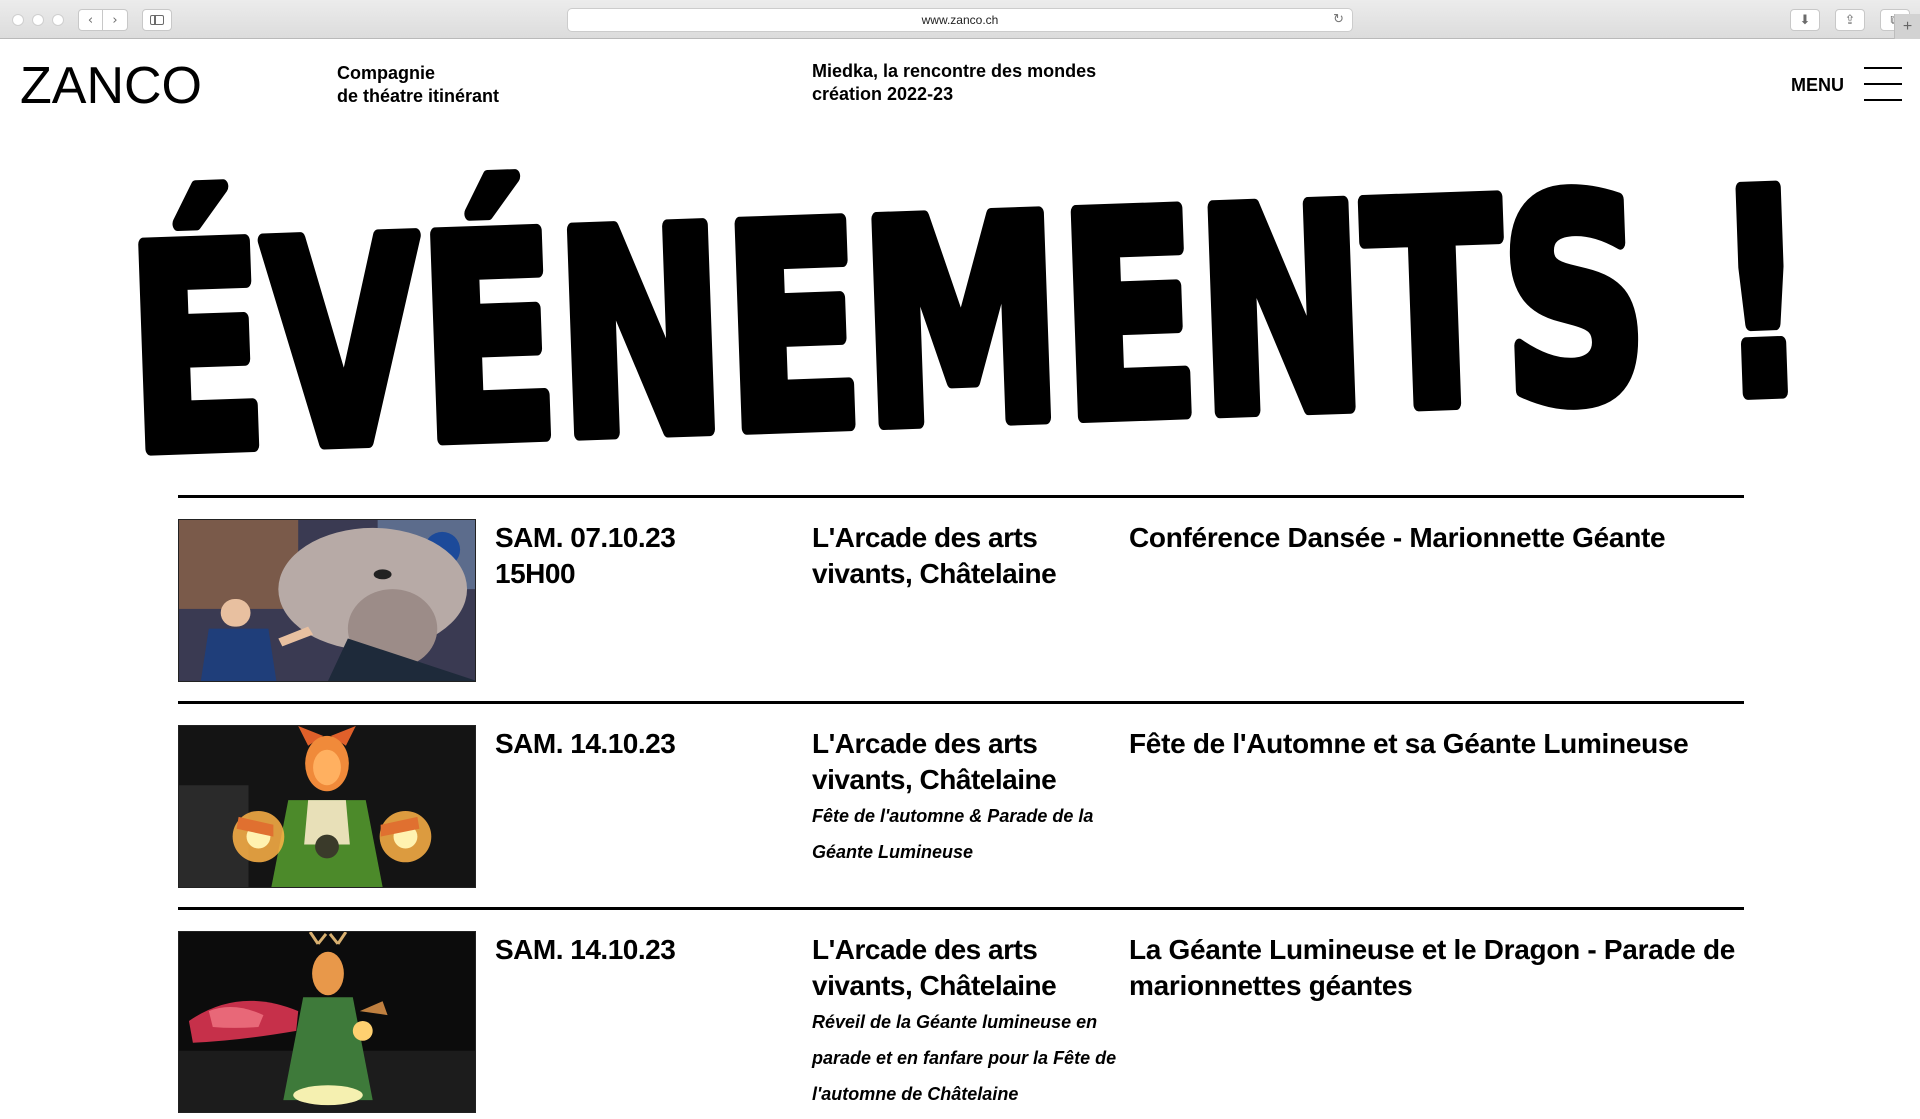 This screenshot has height=1119, width=1920. What do you see at coordinates (418, 85) in the screenshot?
I see `company-tagline: Compagnie de théatre itinérant` at bounding box center [418, 85].